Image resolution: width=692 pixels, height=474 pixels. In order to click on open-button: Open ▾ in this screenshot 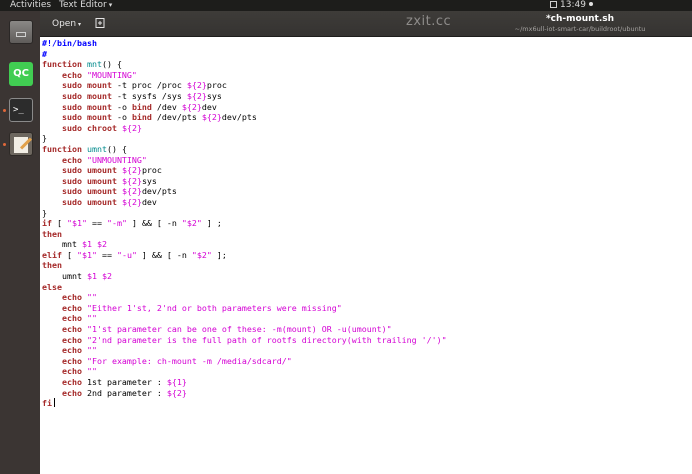, I will do `click(66, 24)`.